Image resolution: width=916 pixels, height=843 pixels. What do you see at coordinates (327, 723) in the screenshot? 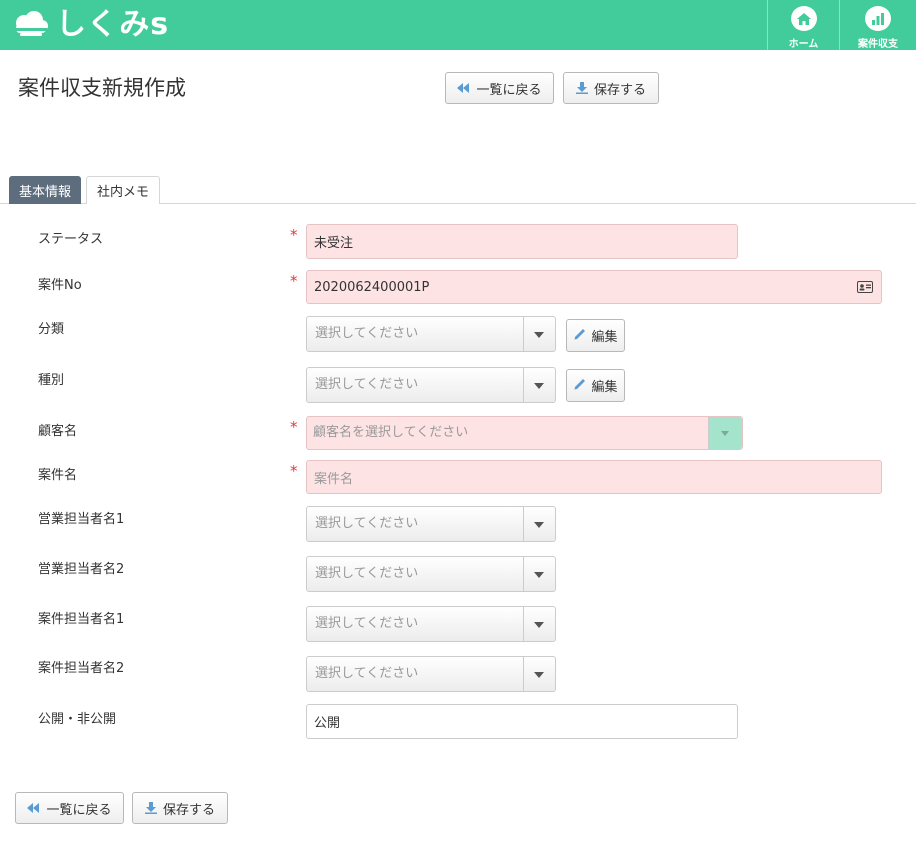
I see `publicity-value: 公開` at bounding box center [327, 723].